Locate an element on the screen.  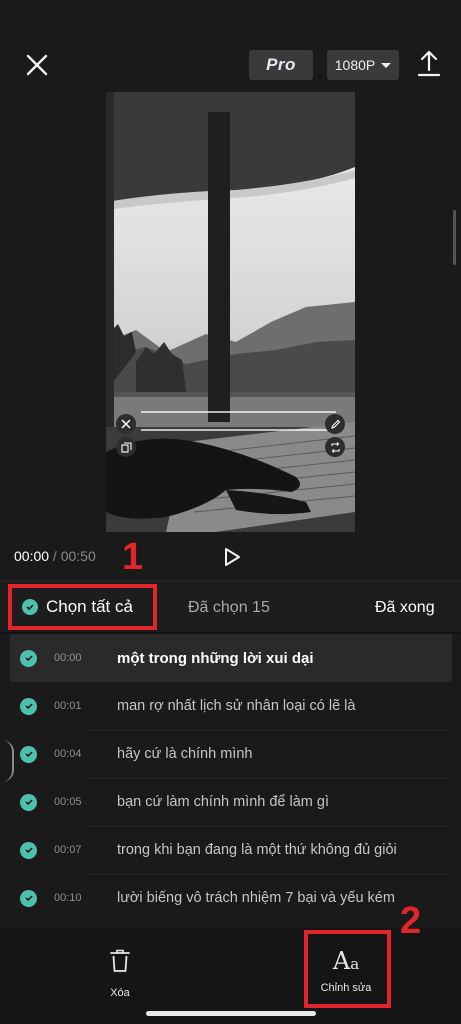
caption-row: 00:05 bạn cứ làm chính mình để làm gì is located at coordinates (231, 802).